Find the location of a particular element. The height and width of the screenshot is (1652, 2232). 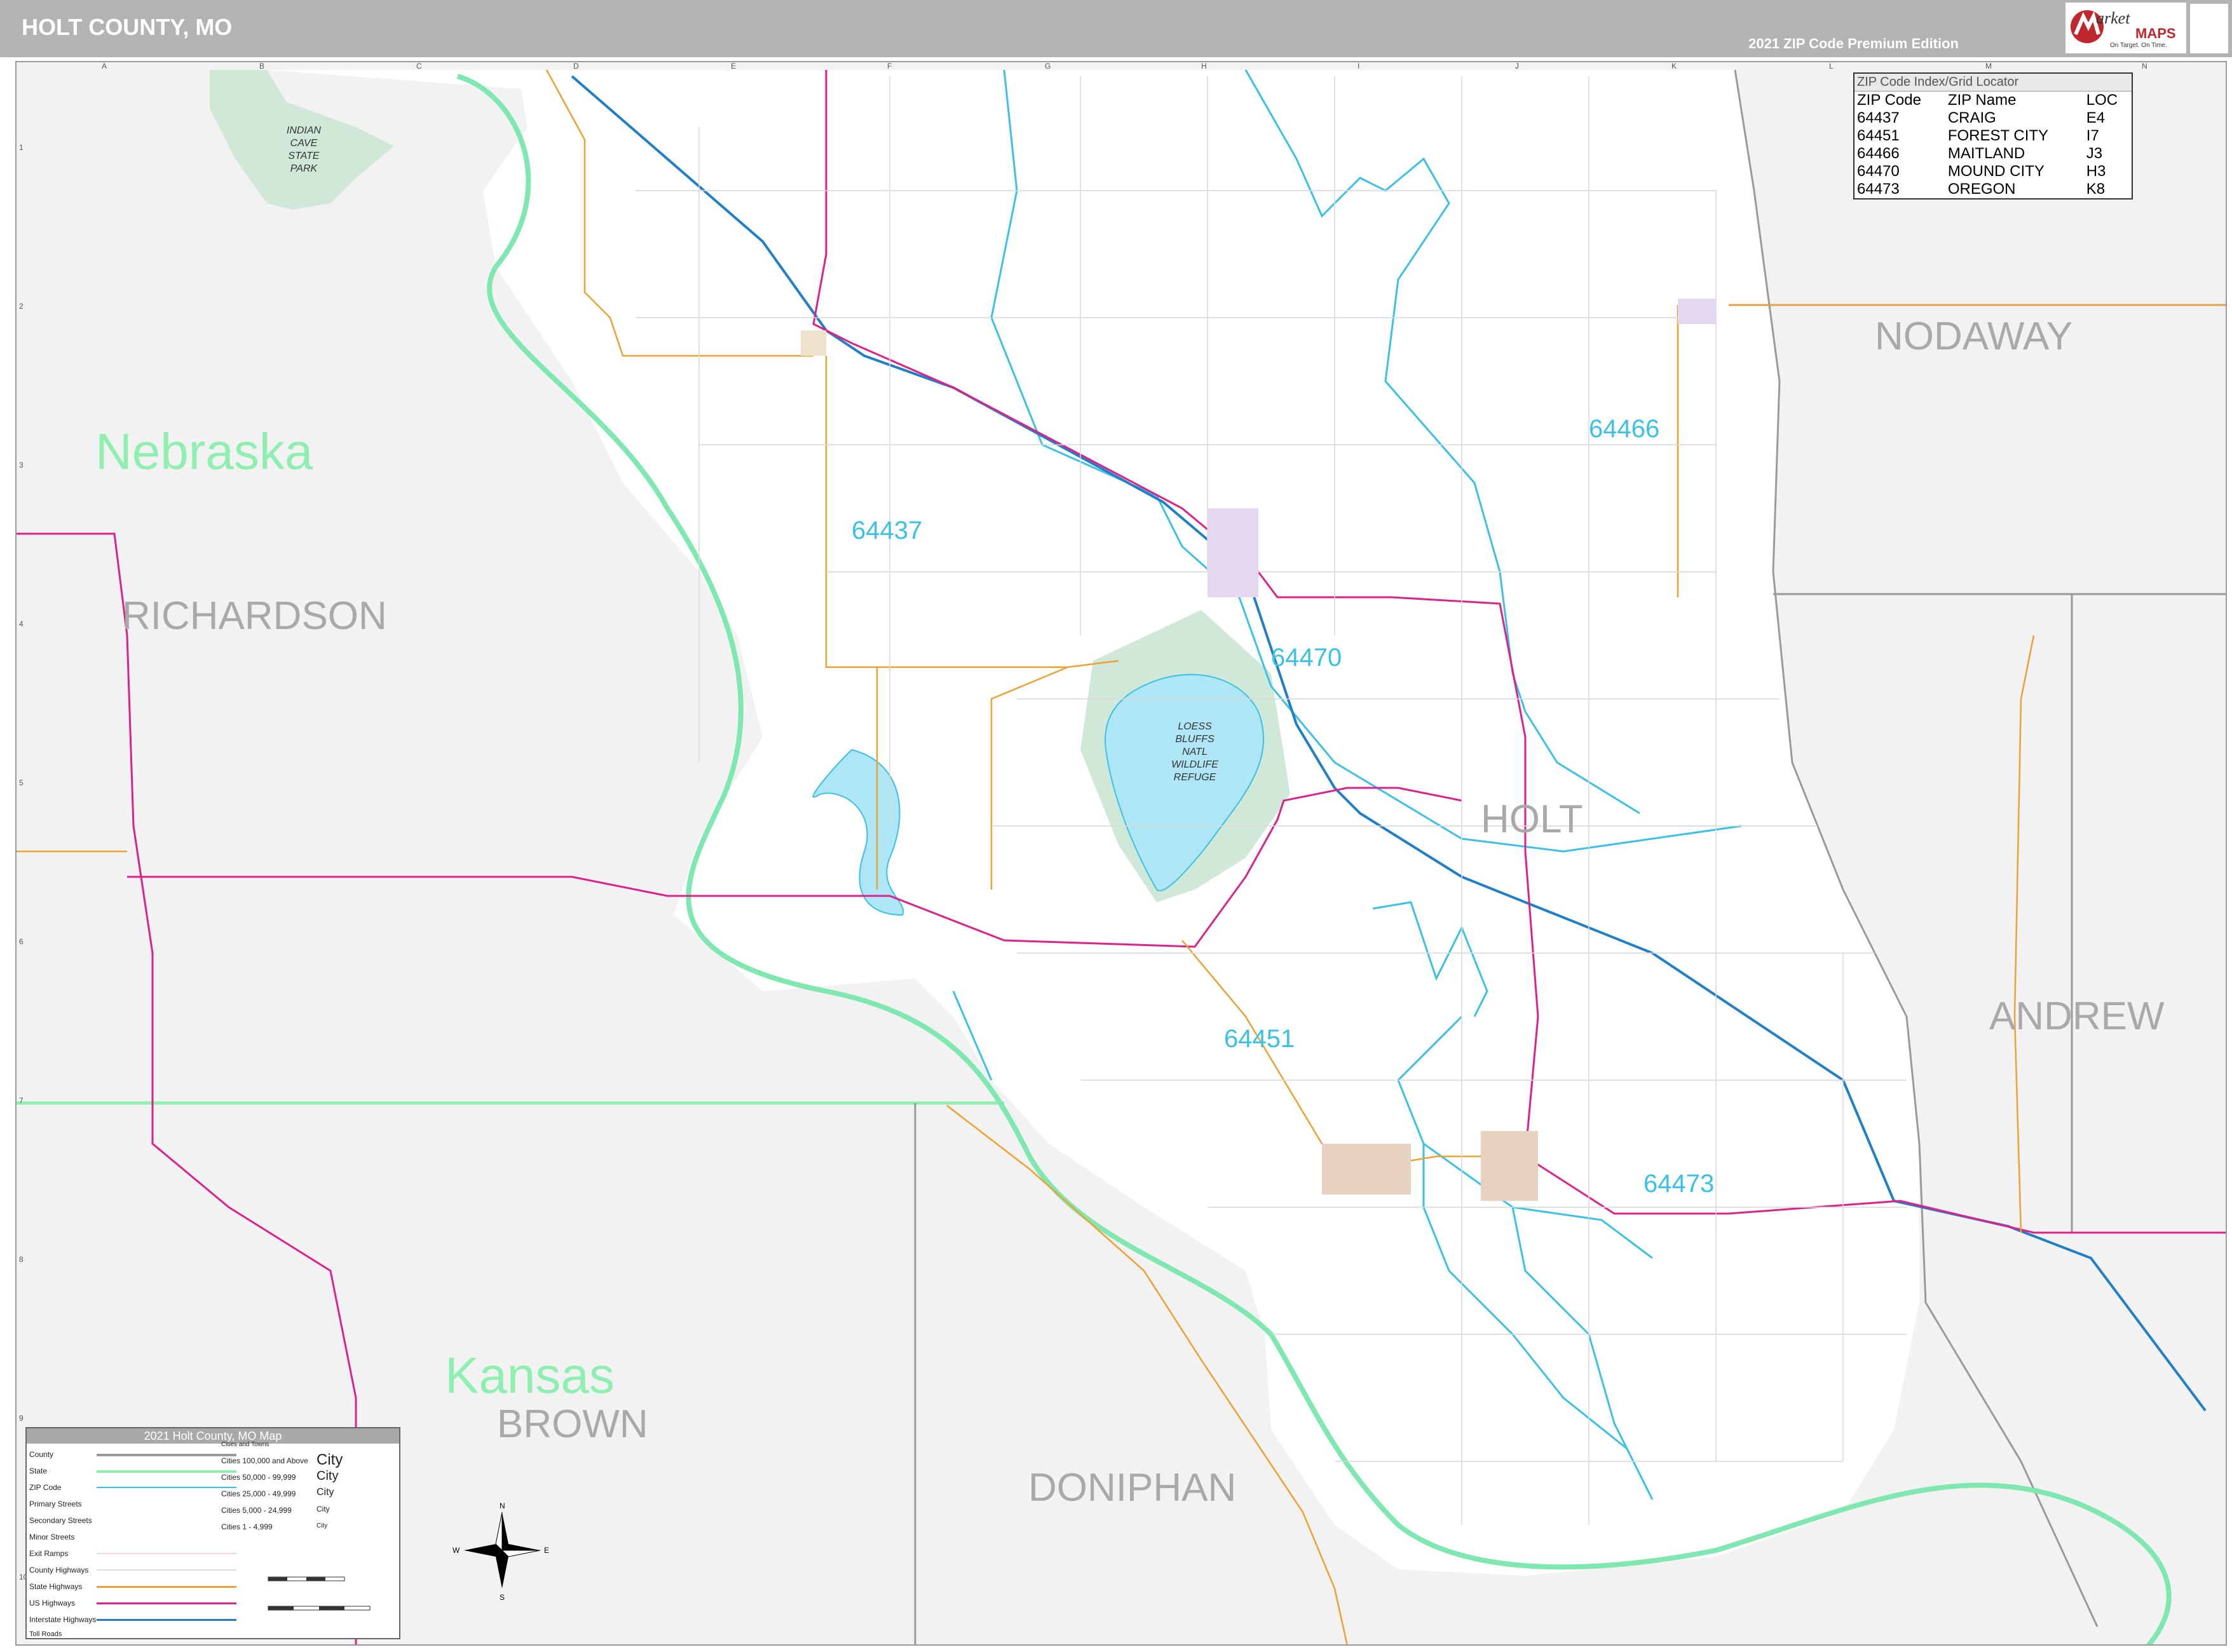

town-mound-city is located at coordinates (1233, 552).